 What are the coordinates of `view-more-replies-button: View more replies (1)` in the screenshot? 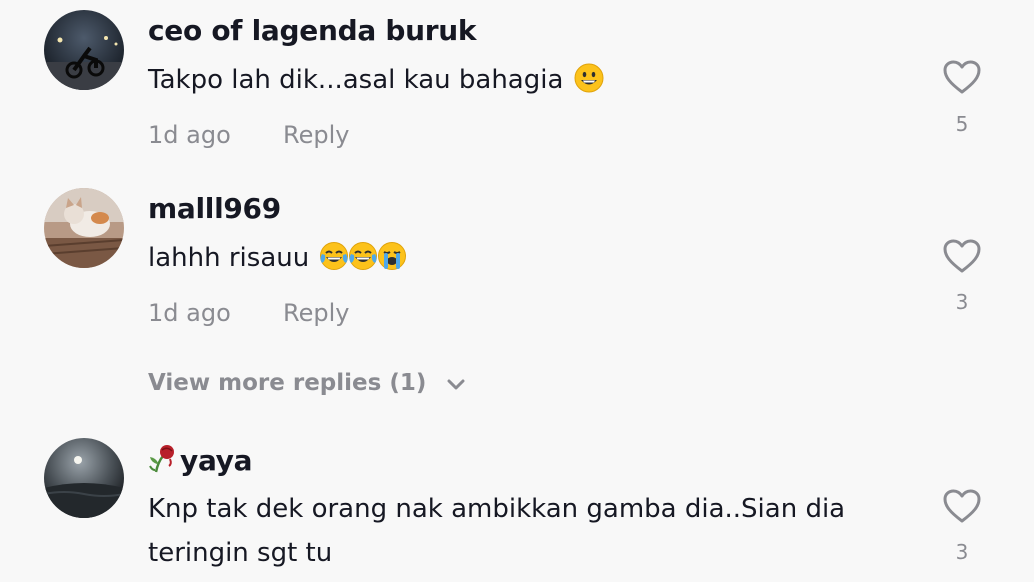 It's located at (307, 384).